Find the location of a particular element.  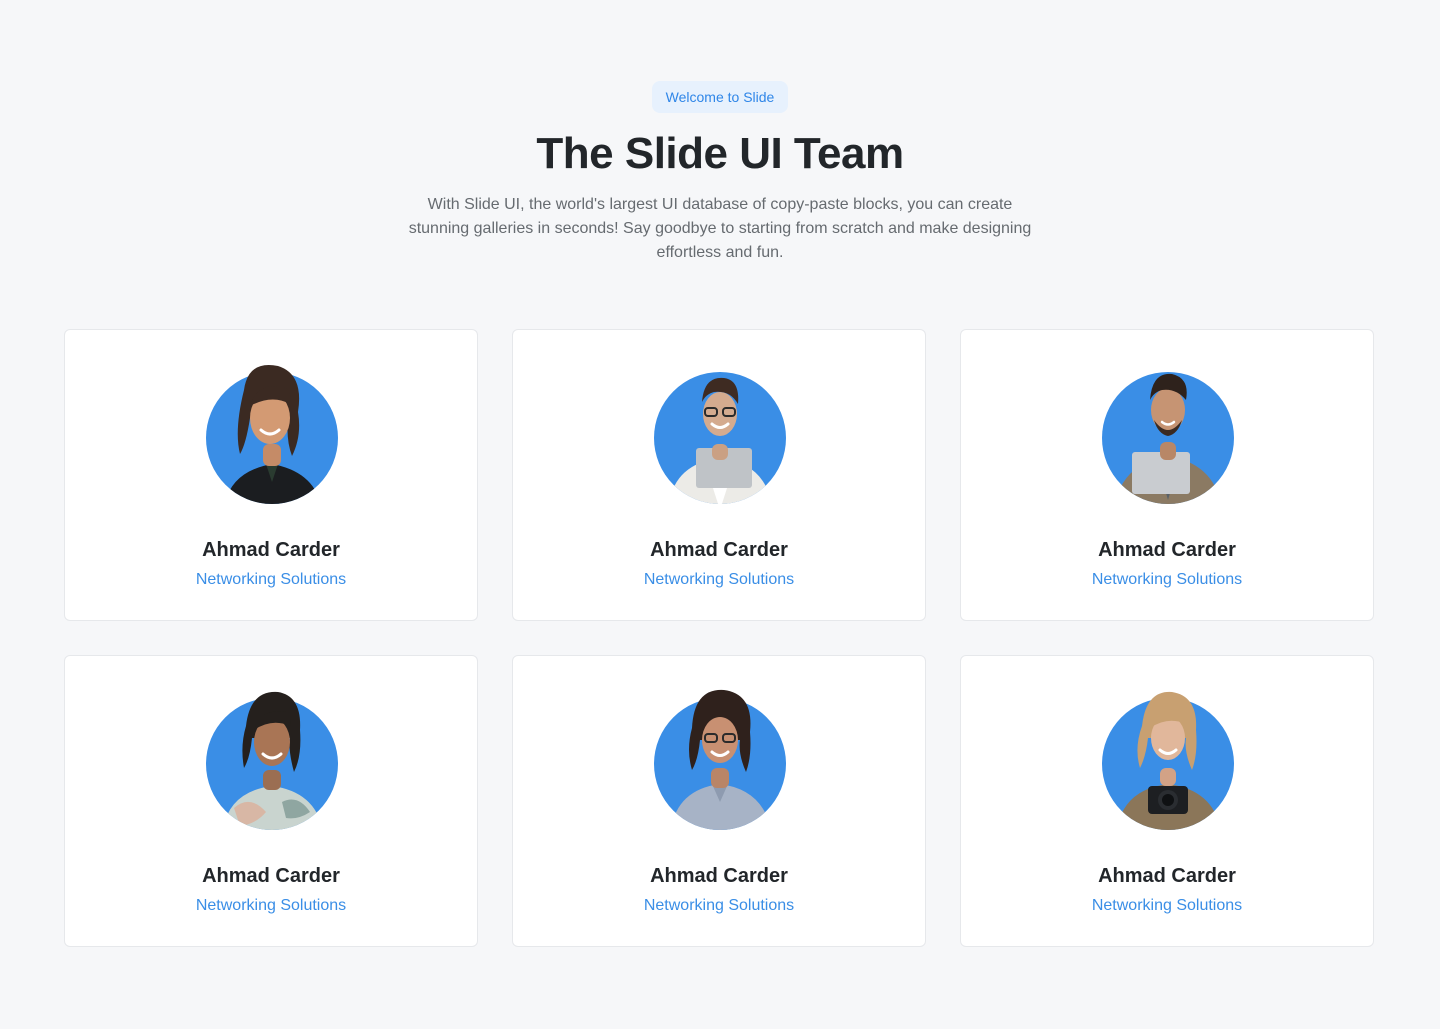

page-title: The Slide UI Team is located at coordinates (720, 153).